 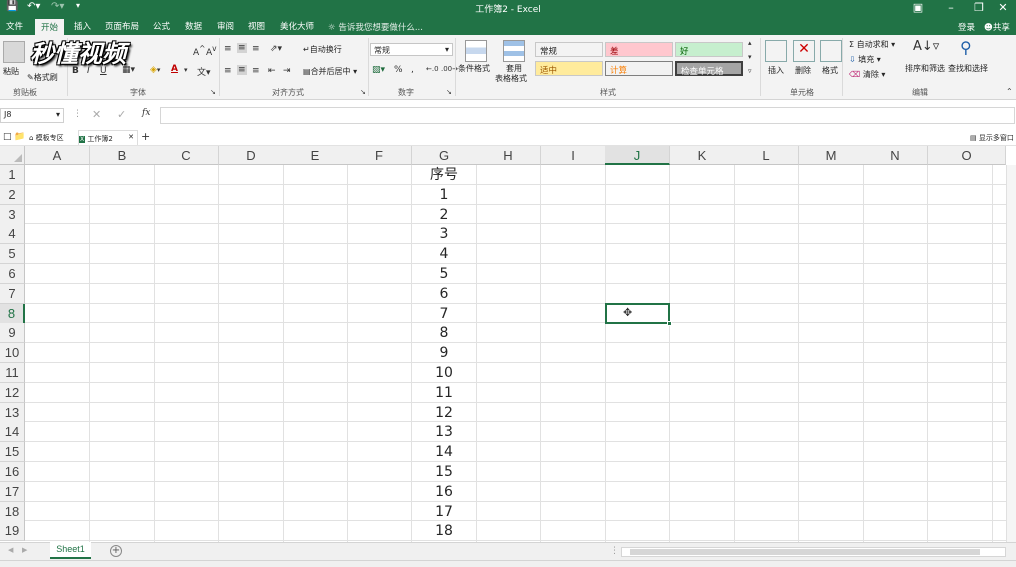 I want to click on vertical-scrollbar, so click(x=1011, y=353).